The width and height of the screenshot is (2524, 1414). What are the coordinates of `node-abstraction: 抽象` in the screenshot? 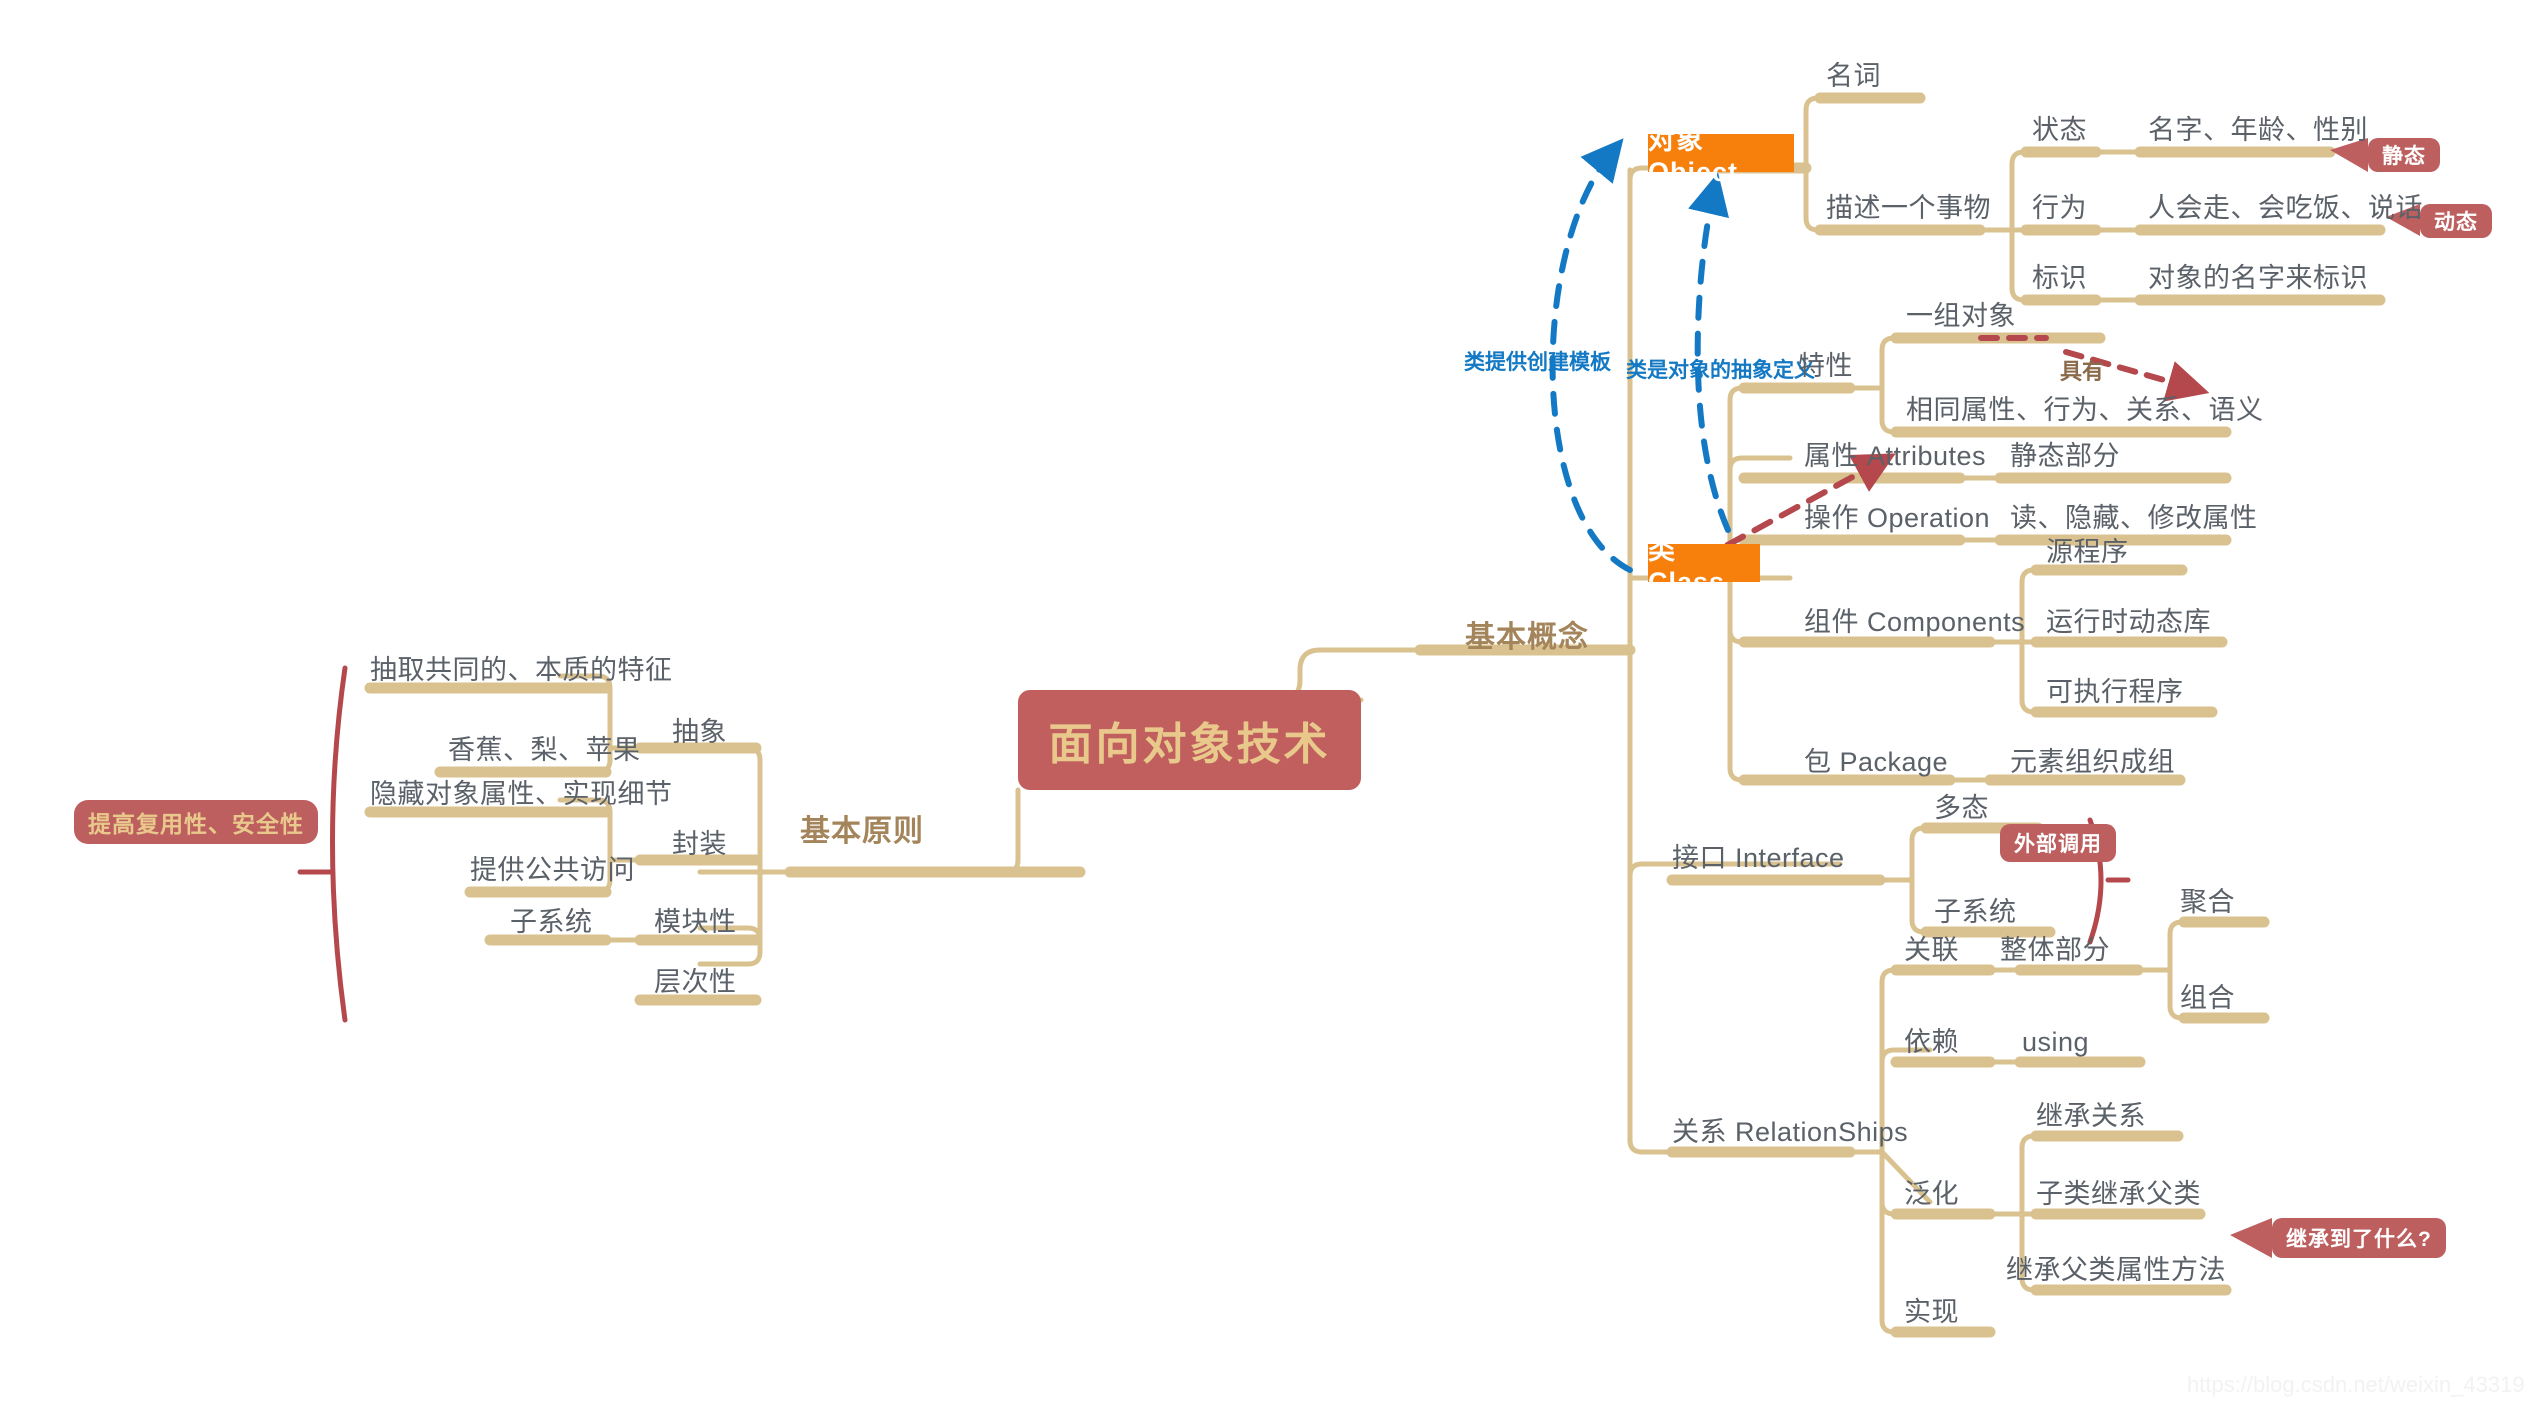 It's located at (699, 732).